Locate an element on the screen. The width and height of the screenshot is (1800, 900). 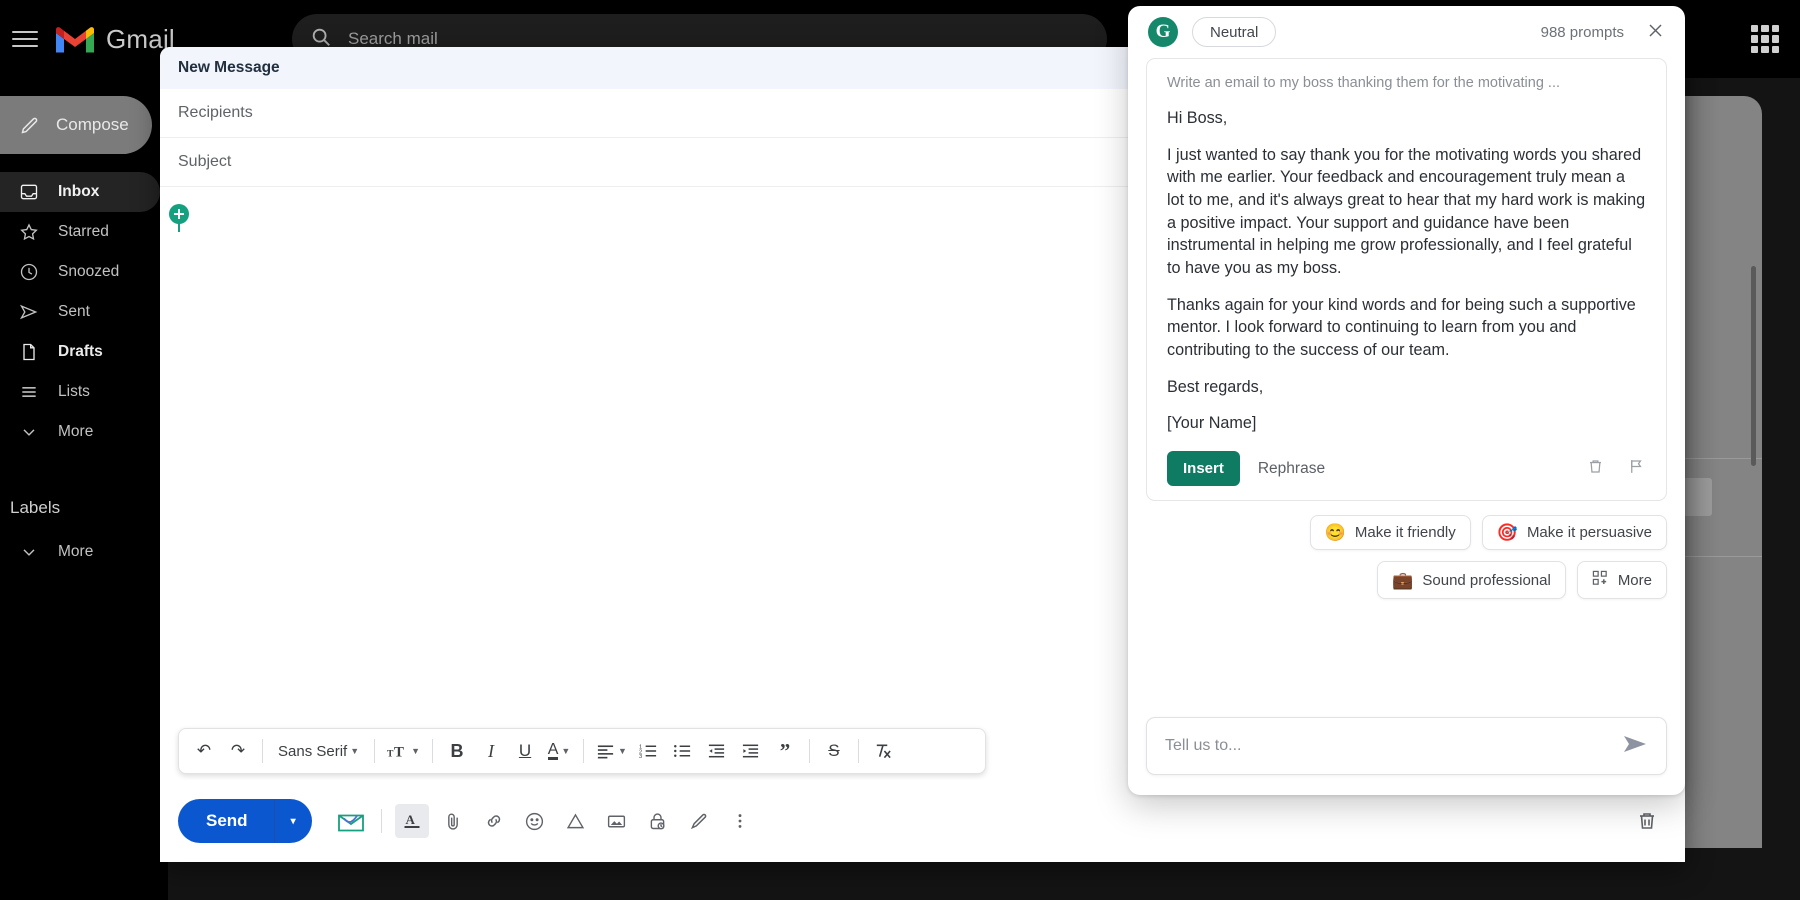
grammarly-insert-pin-icon is located at coordinates (179, 218).